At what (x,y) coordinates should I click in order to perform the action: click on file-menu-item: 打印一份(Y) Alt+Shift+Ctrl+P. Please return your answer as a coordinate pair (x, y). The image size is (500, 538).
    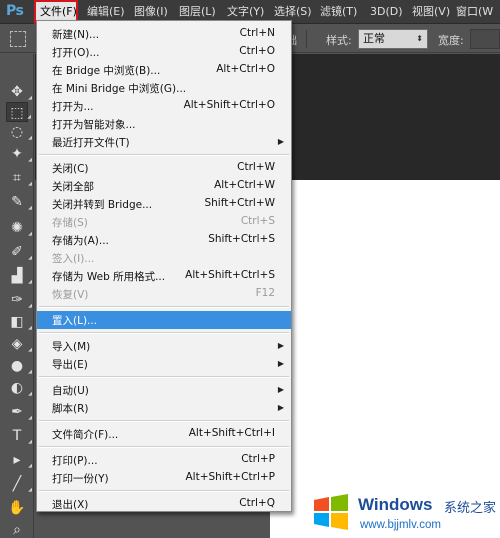
    Looking at the image, I should click on (164, 478).